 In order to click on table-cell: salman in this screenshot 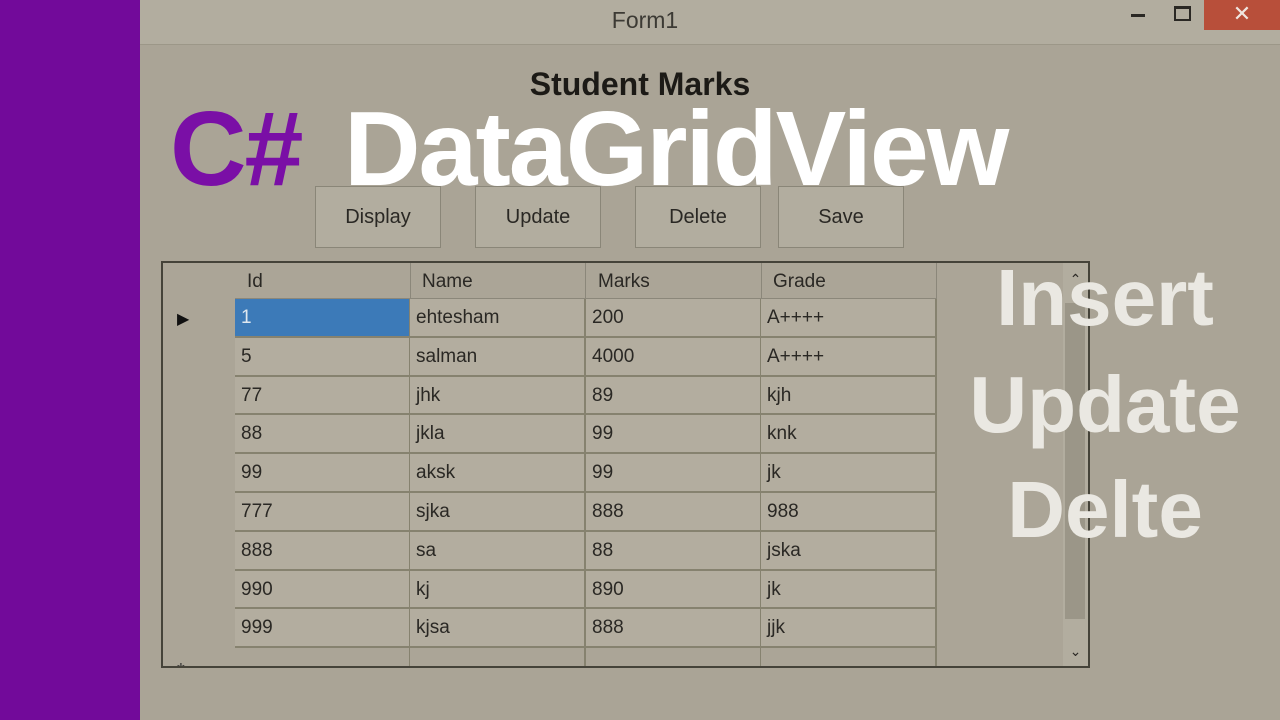, I will do `click(498, 357)`.